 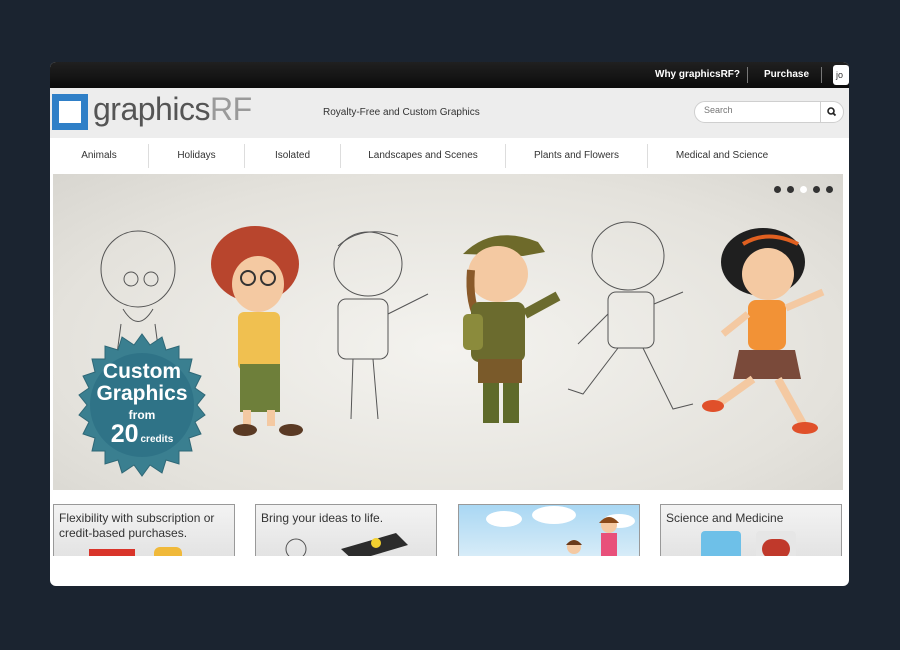 I want to click on feature-card-ideas: Bring your ideas to life., so click(x=346, y=530).